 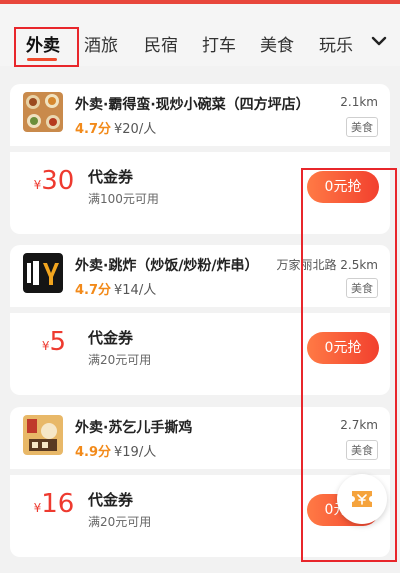 I want to click on store-distance: 2.1km, so click(x=359, y=102).